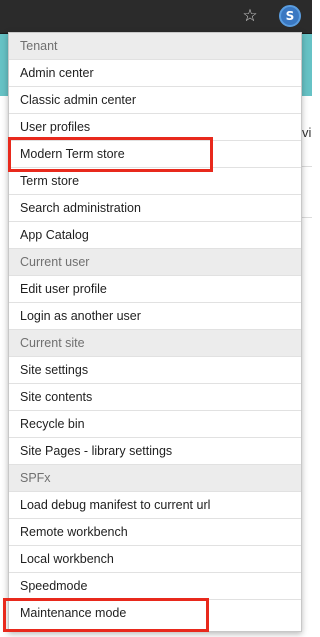  What do you see at coordinates (155, 478) in the screenshot?
I see `section-header-spfx: SPFx` at bounding box center [155, 478].